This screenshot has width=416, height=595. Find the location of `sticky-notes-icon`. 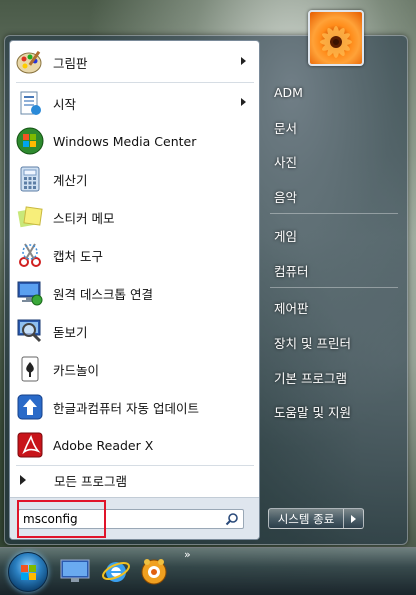

sticky-notes-icon is located at coordinates (30, 217).